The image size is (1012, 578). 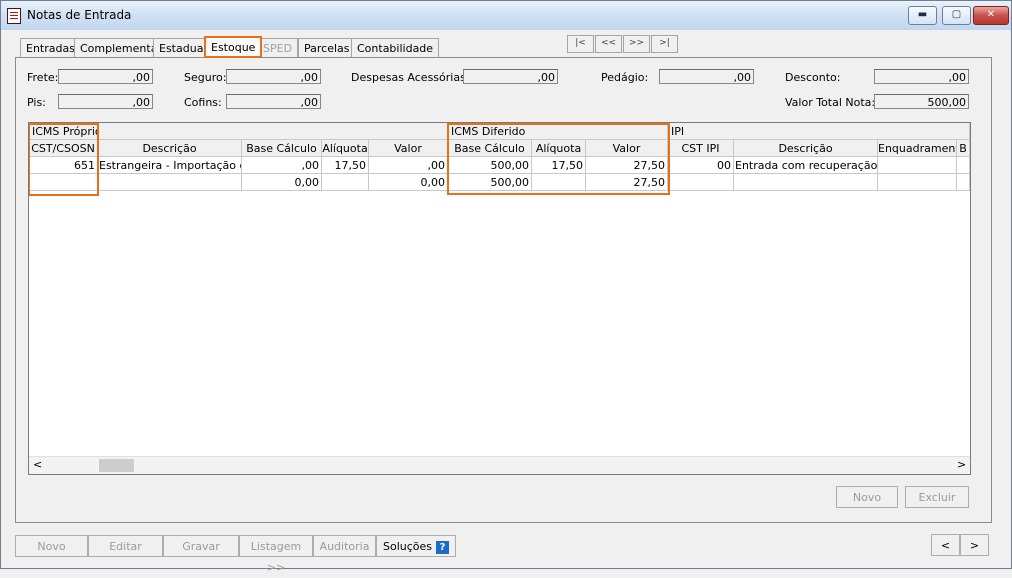 I want to click on first-record-button: |<, so click(x=580, y=44).